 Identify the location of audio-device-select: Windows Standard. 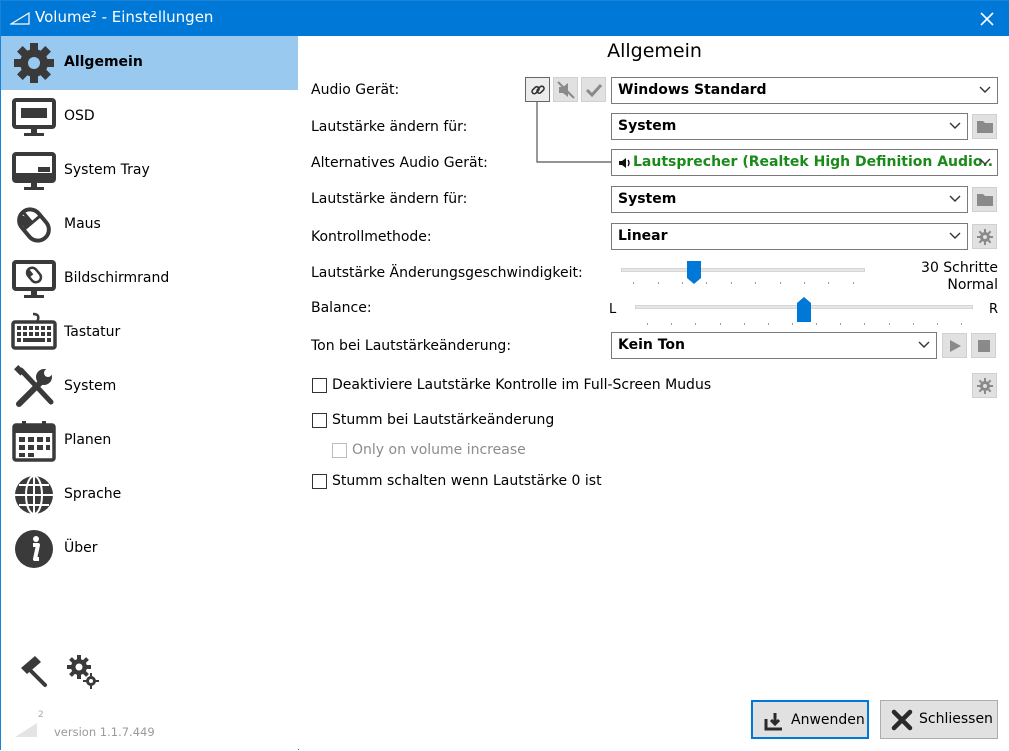
(804, 90).